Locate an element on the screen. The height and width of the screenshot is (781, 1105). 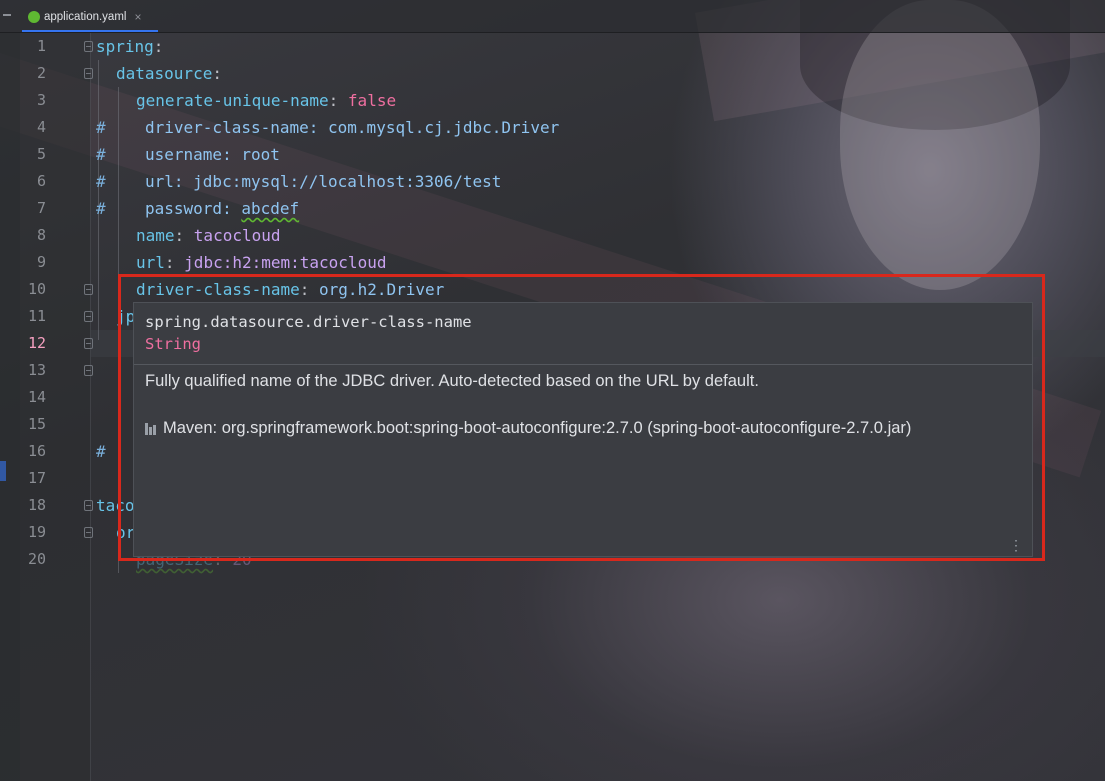
code-line-4: # is located at coordinates (101, 127).